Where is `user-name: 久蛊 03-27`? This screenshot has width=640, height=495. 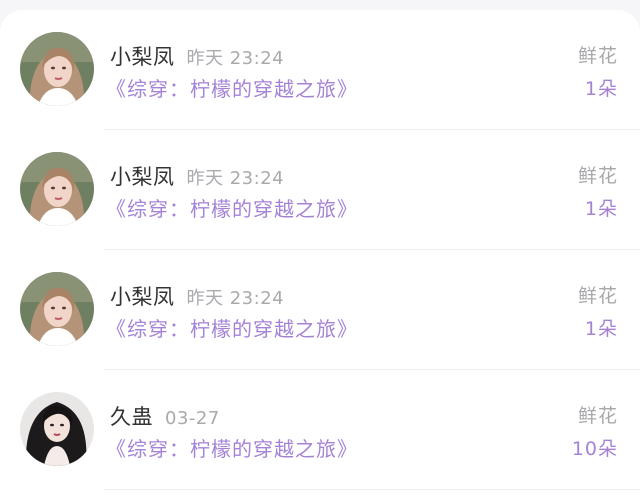
user-name: 久蛊 03-27 is located at coordinates (165, 416).